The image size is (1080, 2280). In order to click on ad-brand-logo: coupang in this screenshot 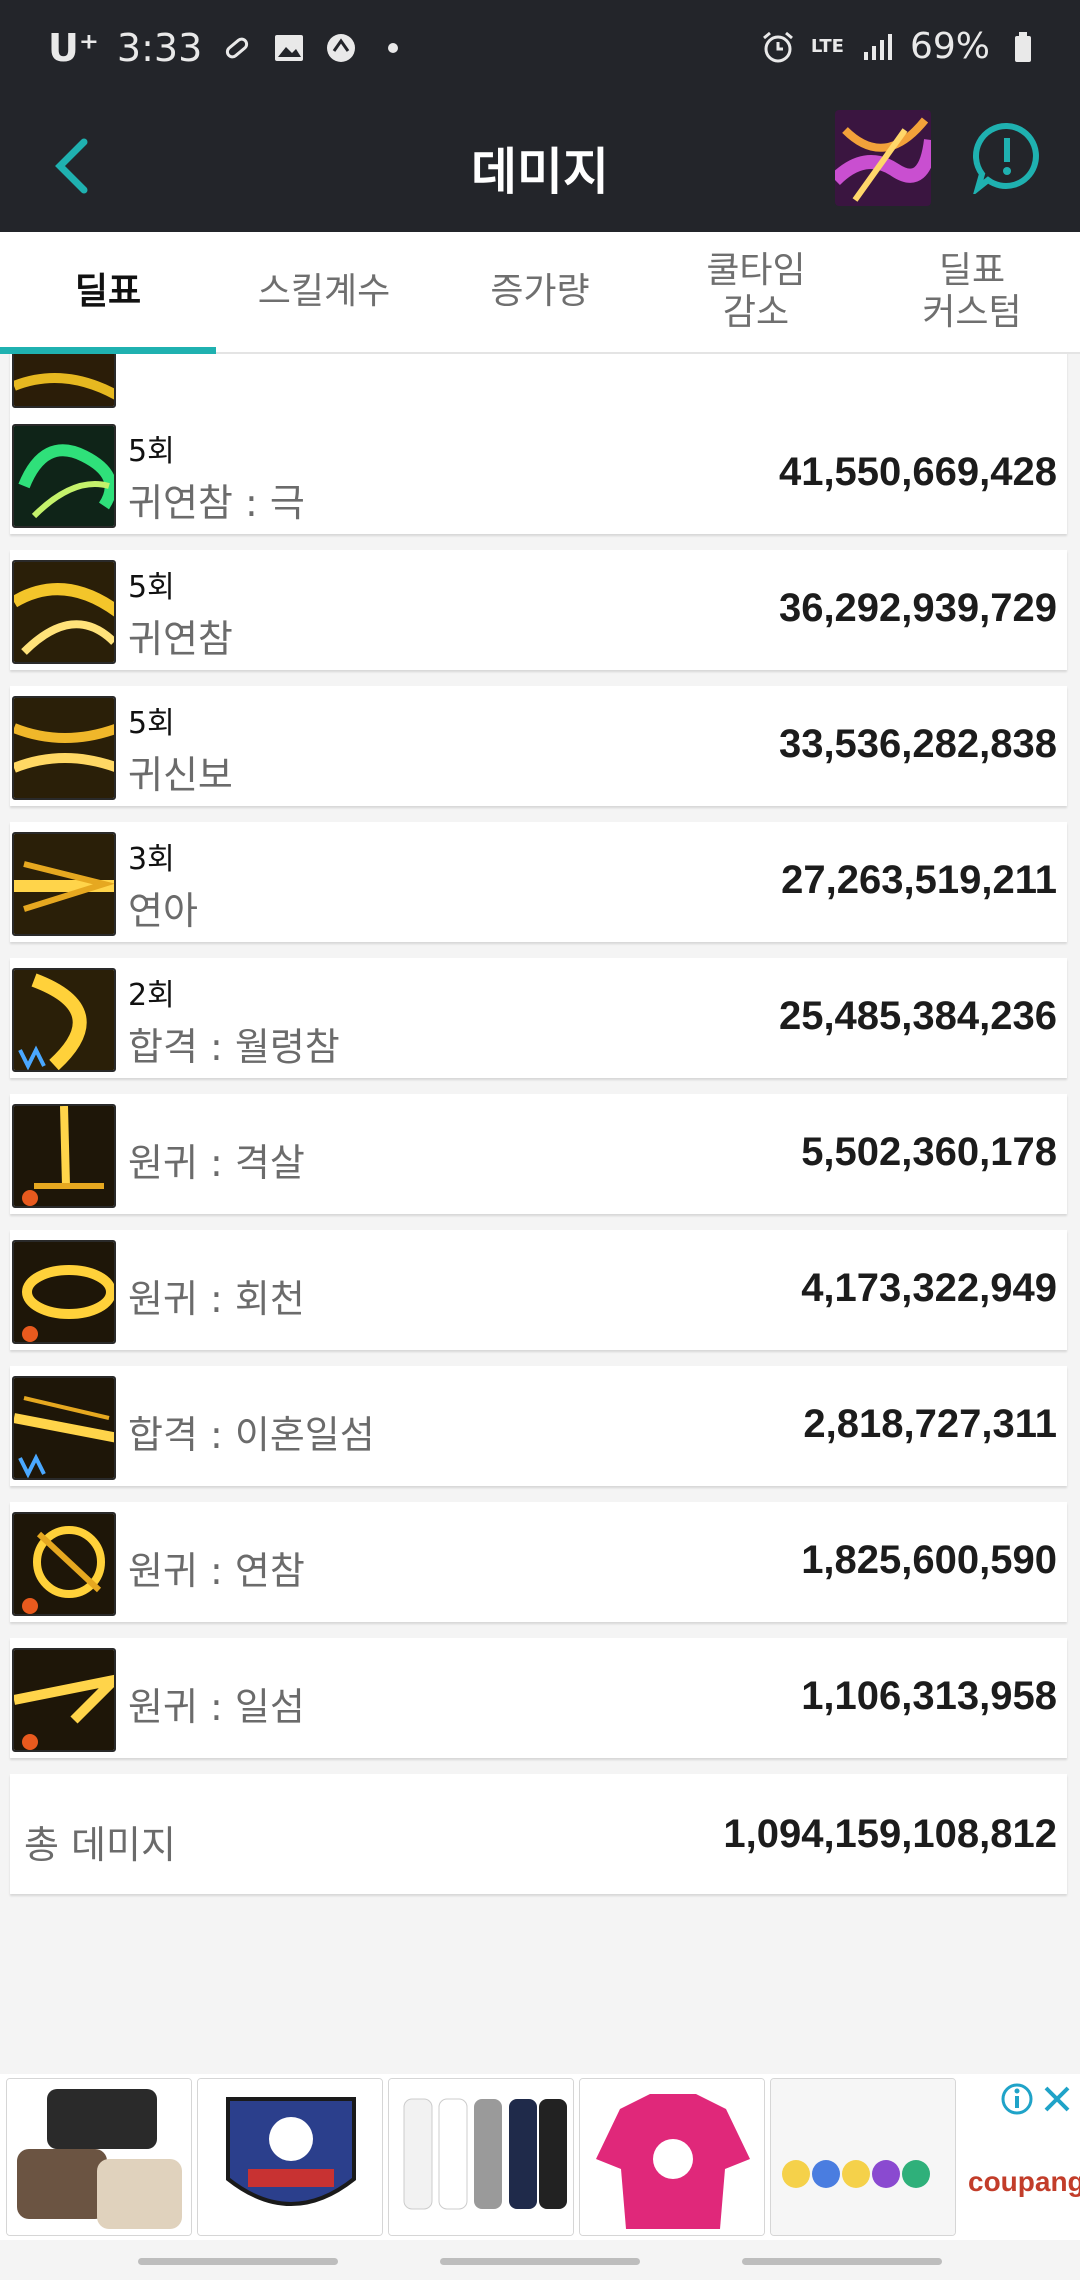, I will do `click(1024, 2182)`.